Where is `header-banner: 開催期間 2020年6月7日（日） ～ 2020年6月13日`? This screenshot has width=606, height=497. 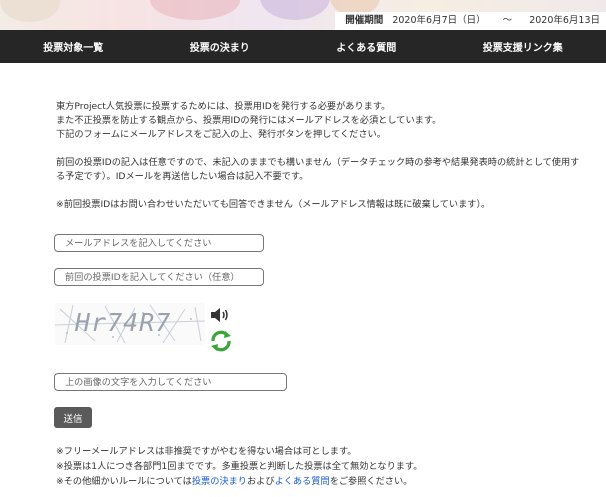 header-banner: 開催期間 2020年6月7日（日） ～ 2020年6月13日 is located at coordinates (303, 15).